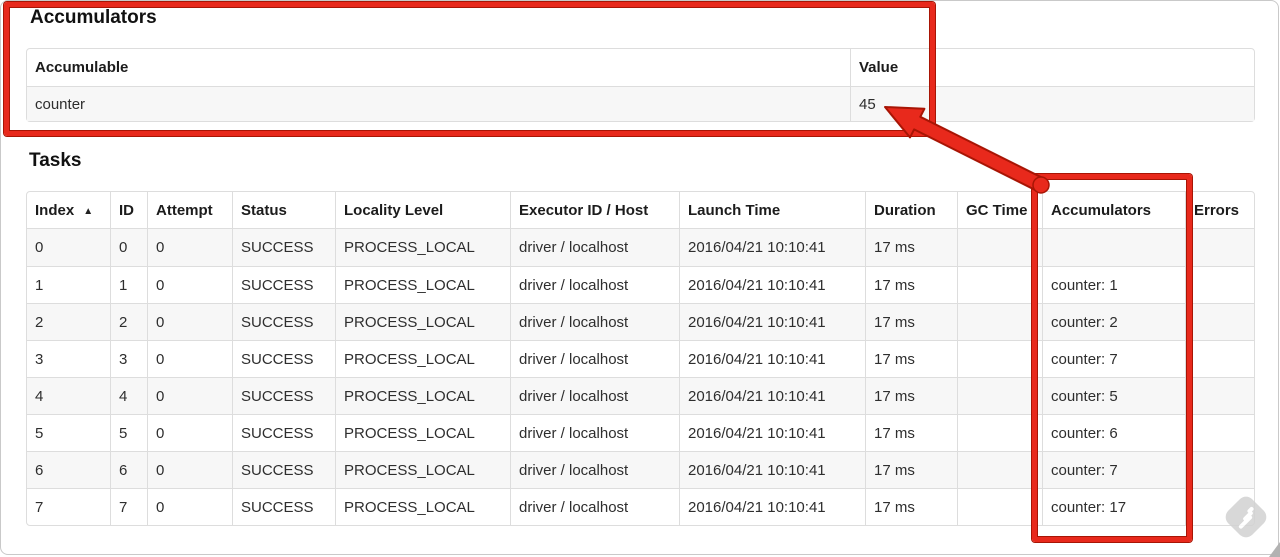 The height and width of the screenshot is (557, 1280). I want to click on locality-level-column-header: Locality Level, so click(422, 210).